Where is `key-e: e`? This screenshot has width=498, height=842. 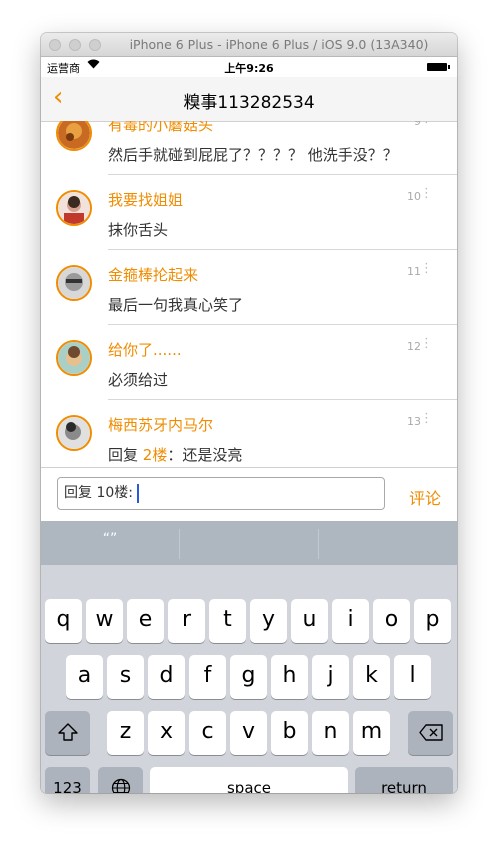
key-e: e is located at coordinates (145, 621).